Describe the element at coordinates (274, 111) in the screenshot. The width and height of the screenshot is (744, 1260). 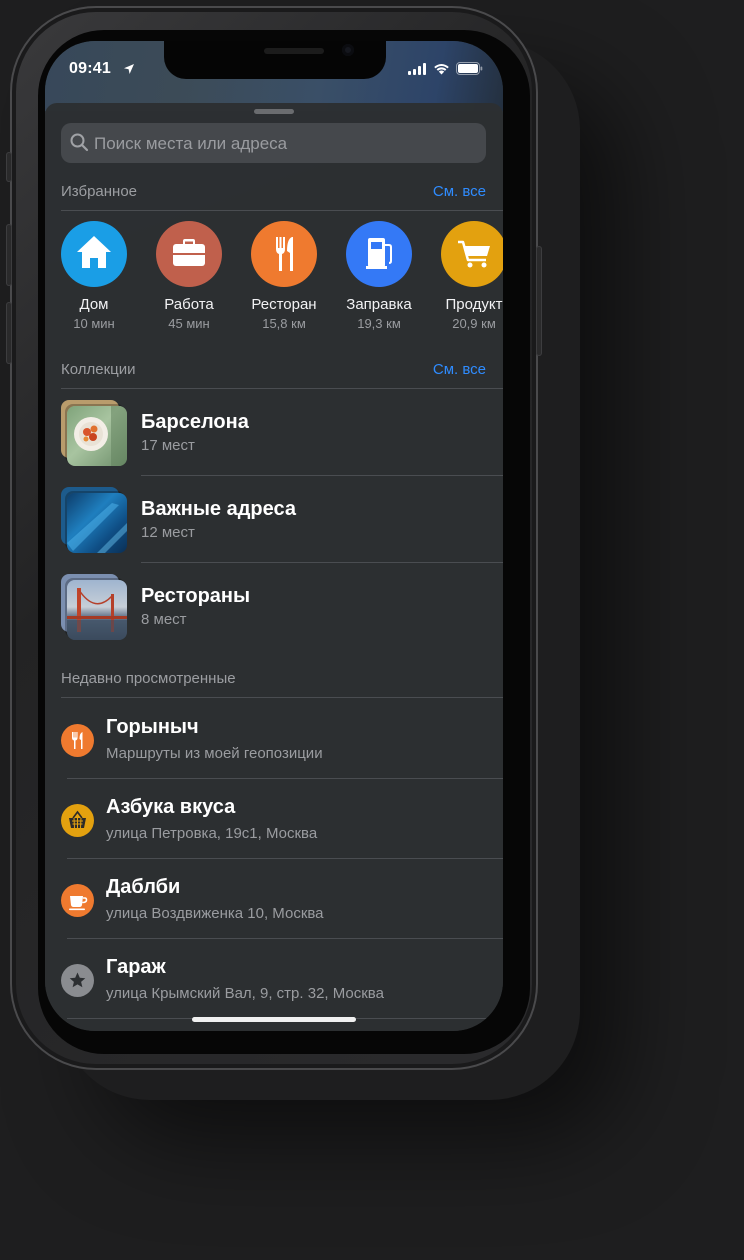
I see `sheet-grabber` at that location.